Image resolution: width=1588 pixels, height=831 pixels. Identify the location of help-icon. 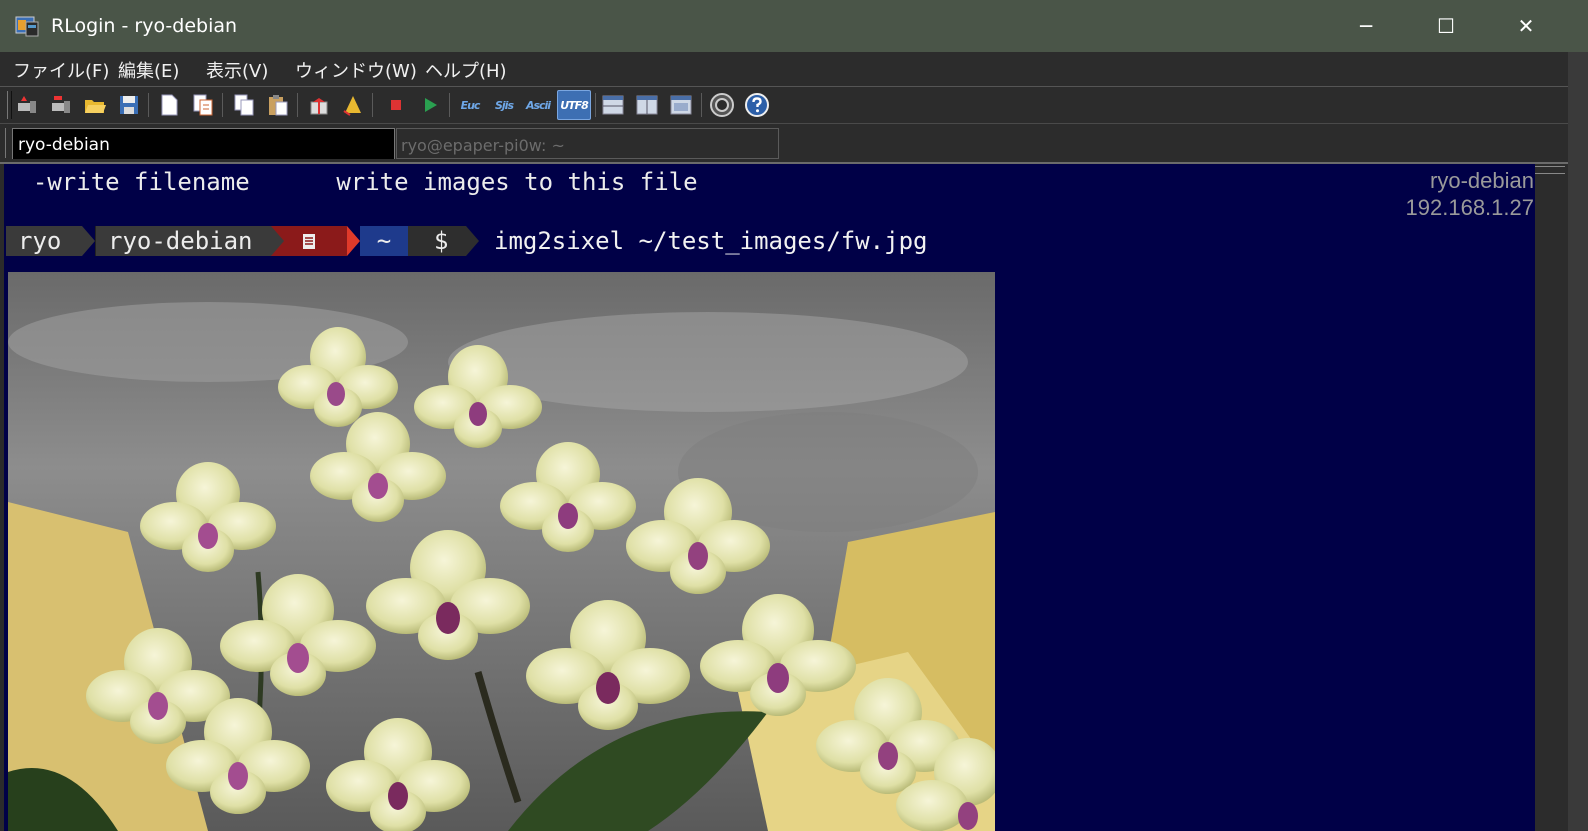
(757, 105).